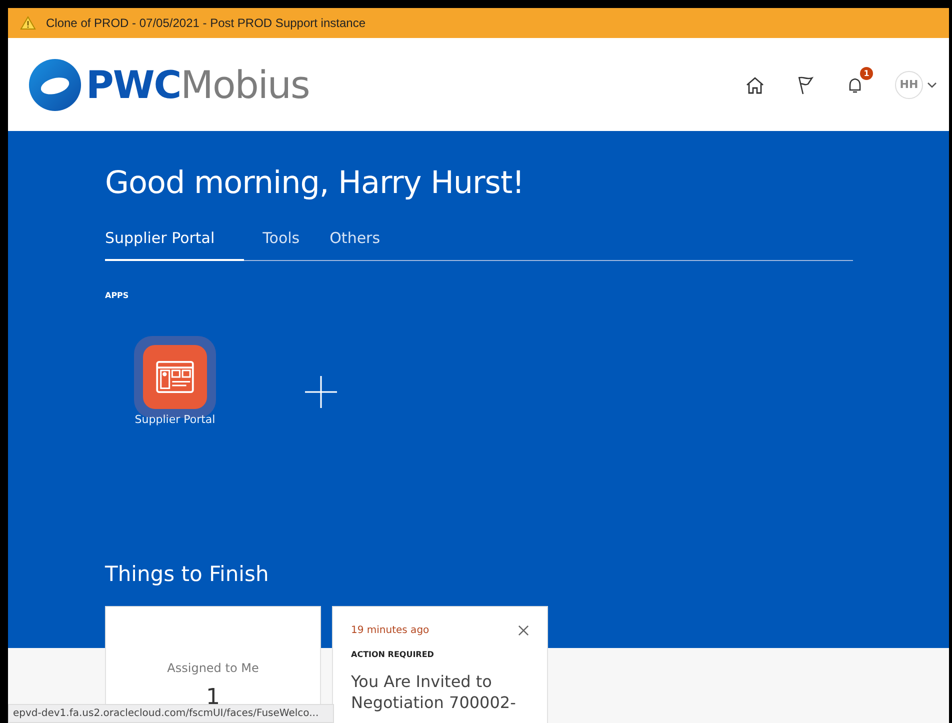 The height and width of the screenshot is (723, 952). What do you see at coordinates (440, 664) in the screenshot?
I see `notification-card: 19 minutes ago ACTION REQUIRED You Are Invited to Negotiation 700002-` at bounding box center [440, 664].